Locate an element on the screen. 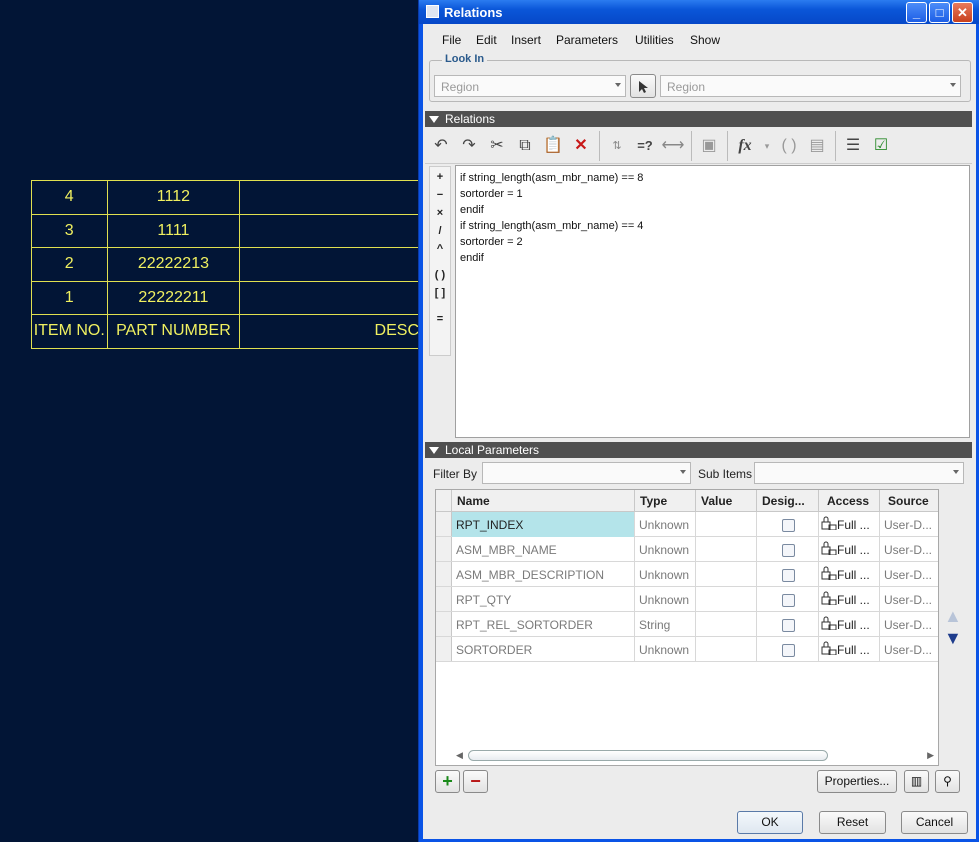 The height and width of the screenshot is (842, 979). move-up-icon: ▲ is located at coordinates (953, 616).